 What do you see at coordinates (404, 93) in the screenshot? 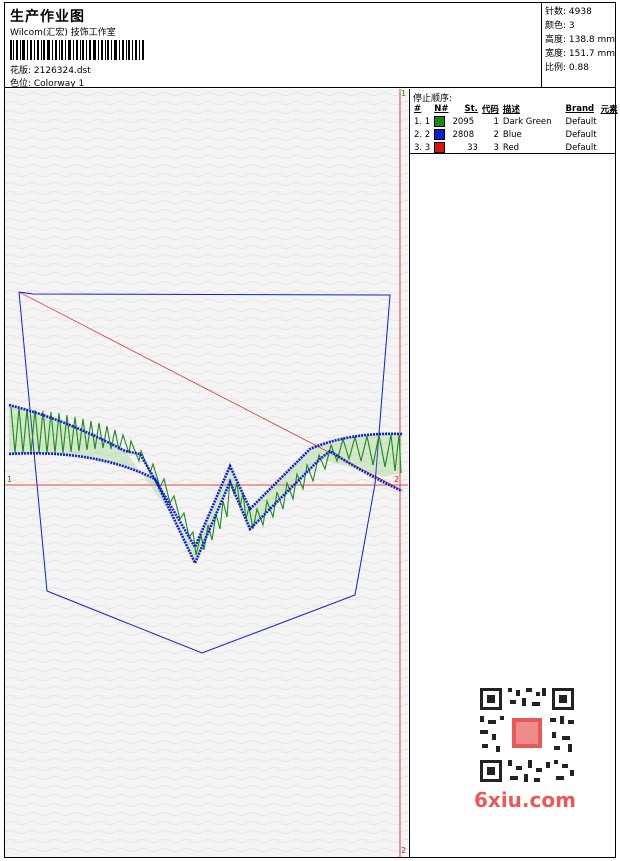
I see `marker-top: 1` at bounding box center [404, 93].